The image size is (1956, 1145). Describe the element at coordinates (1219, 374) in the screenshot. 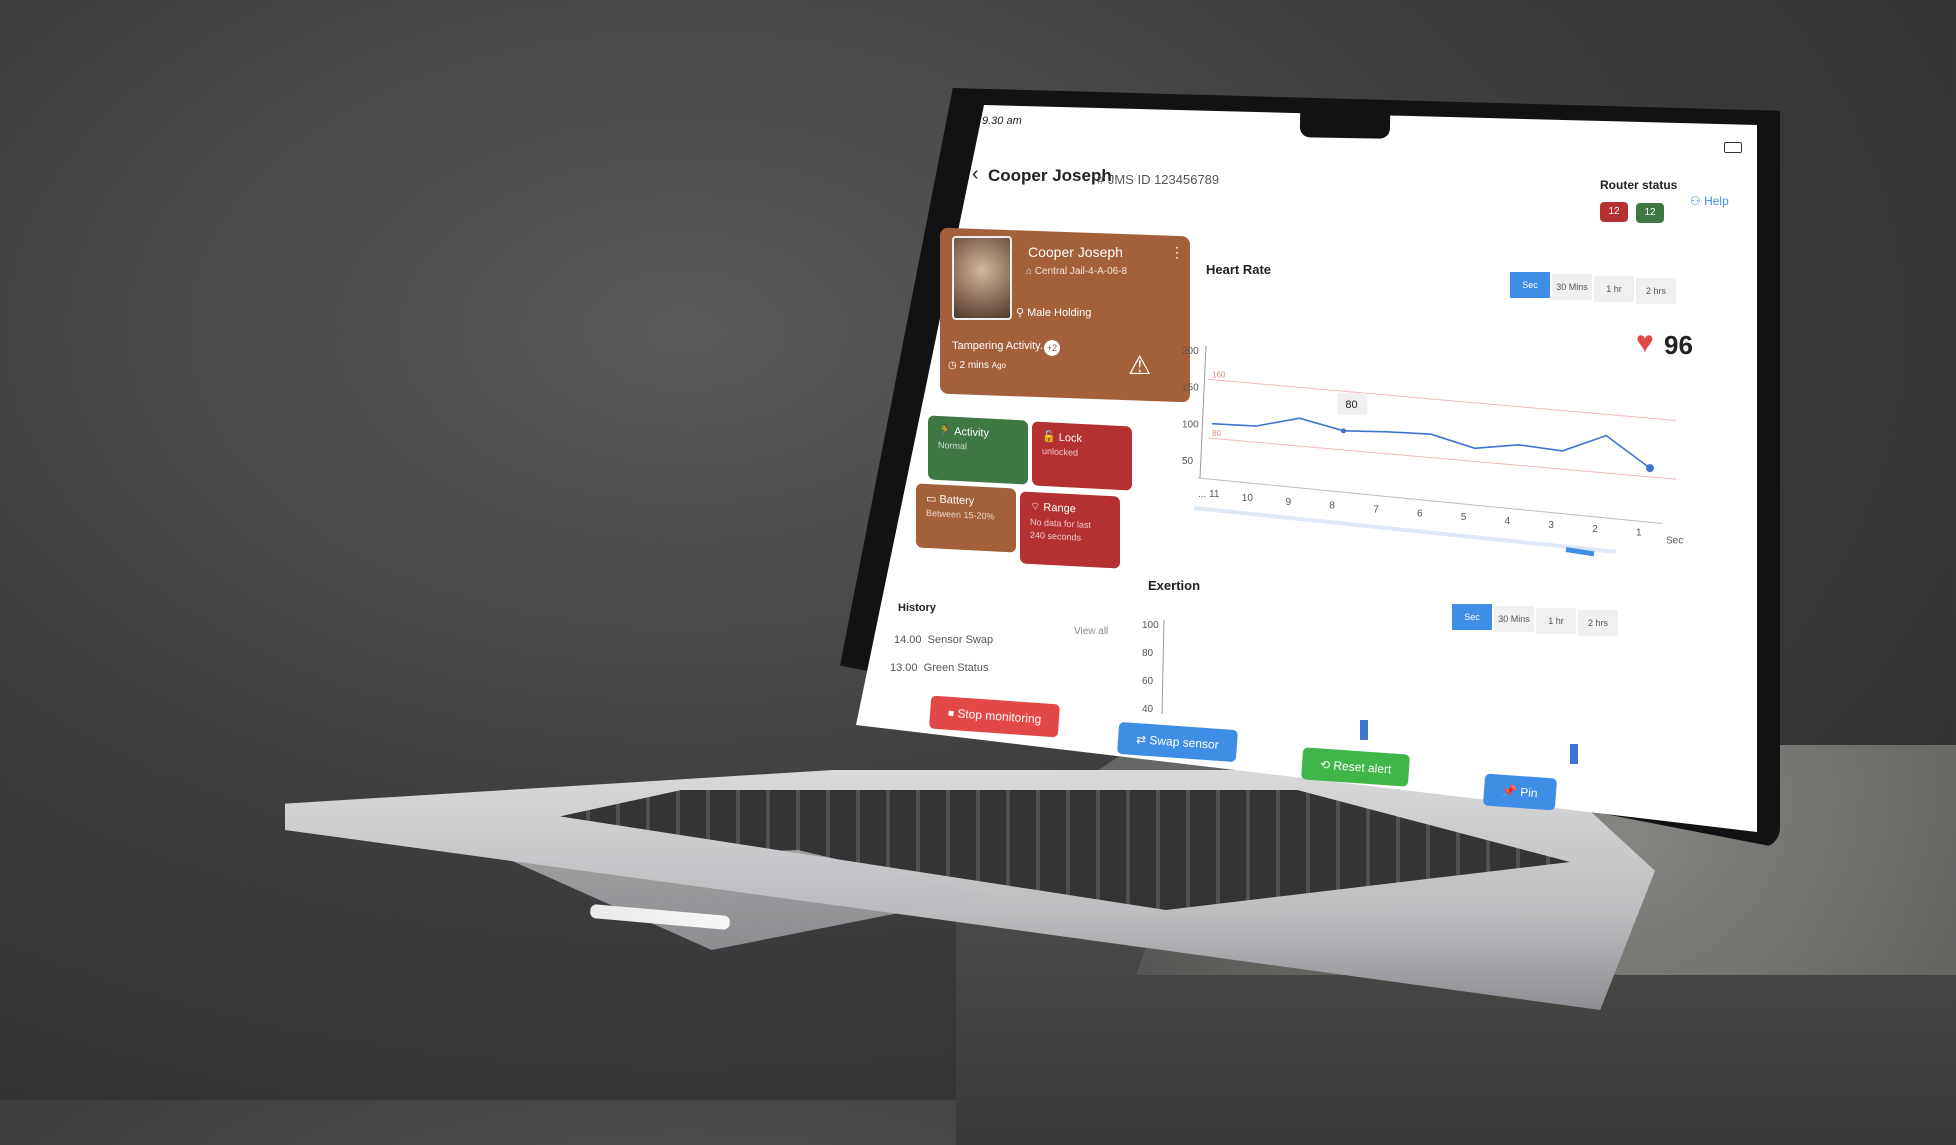

I see `hr-threshold-label: 160` at that location.